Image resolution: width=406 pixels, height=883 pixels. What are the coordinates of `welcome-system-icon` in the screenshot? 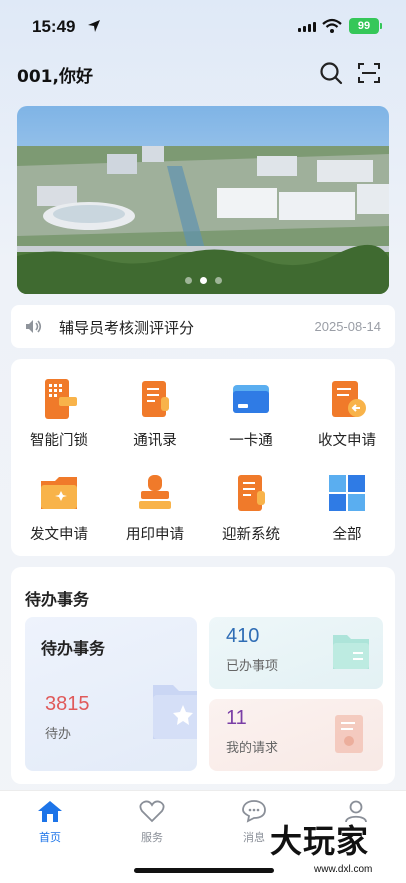 It's located at (251, 493).